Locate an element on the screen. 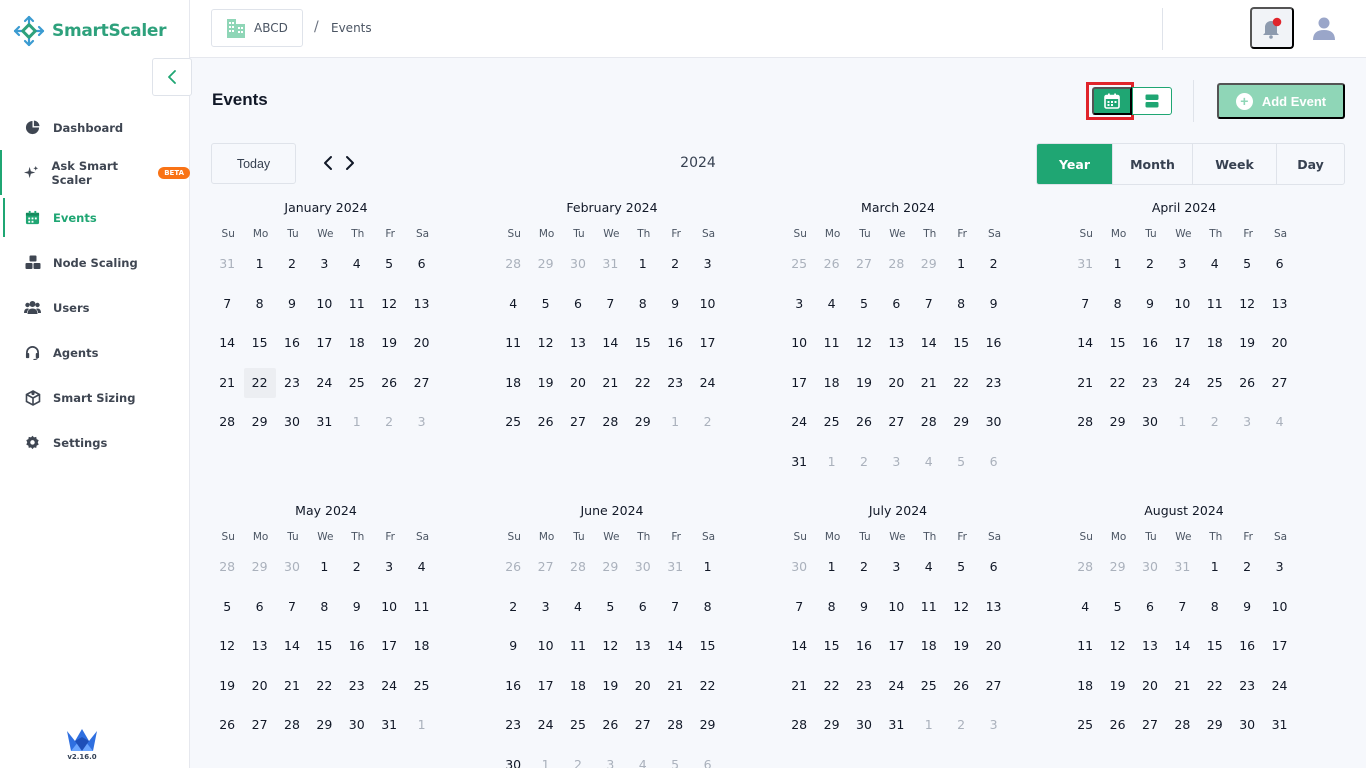 Image resolution: width=1366 pixels, height=768 pixels. day-cell: 24 is located at coordinates (799, 432).